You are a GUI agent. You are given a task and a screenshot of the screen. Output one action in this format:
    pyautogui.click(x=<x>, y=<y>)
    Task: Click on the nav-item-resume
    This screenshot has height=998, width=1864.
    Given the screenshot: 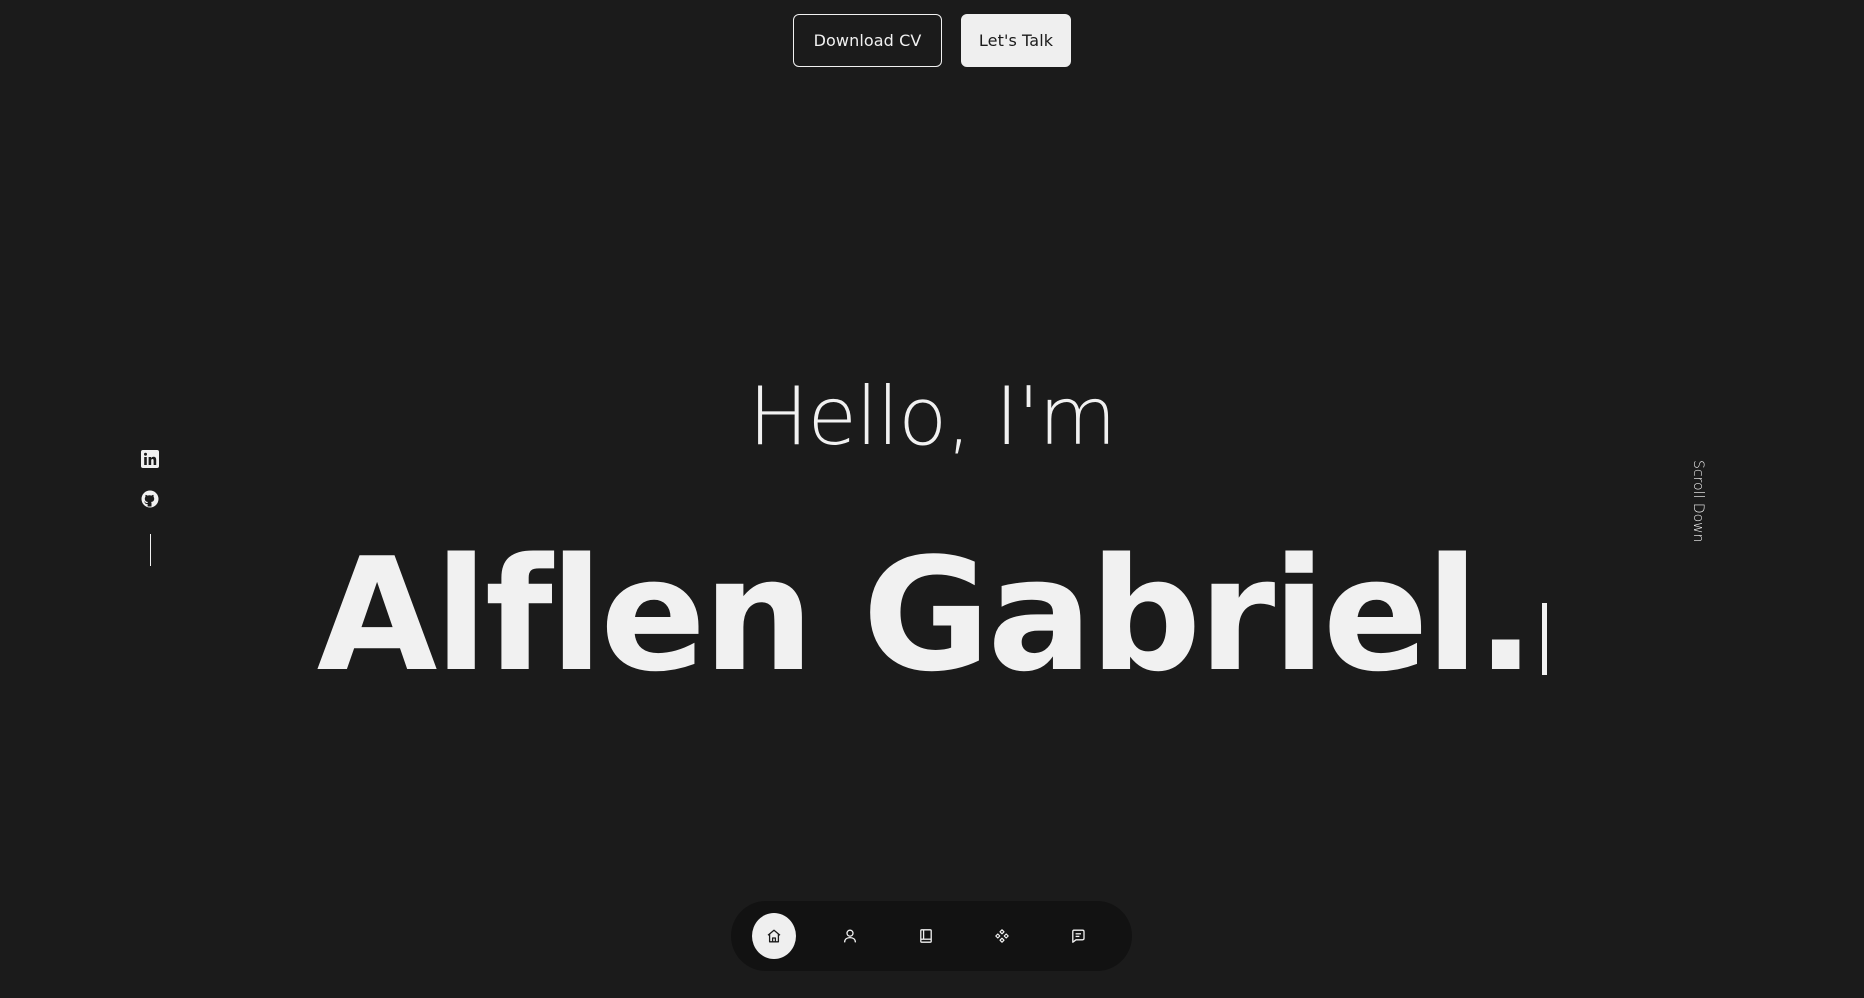 What is the action you would take?
    pyautogui.click(x=926, y=936)
    